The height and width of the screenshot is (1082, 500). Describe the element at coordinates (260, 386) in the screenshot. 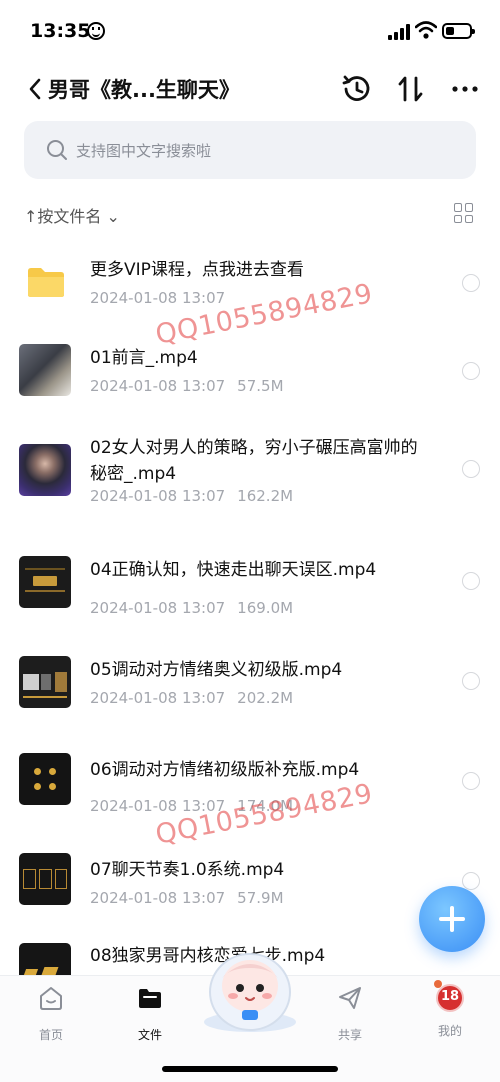

I see `file-size: 57.5M` at that location.